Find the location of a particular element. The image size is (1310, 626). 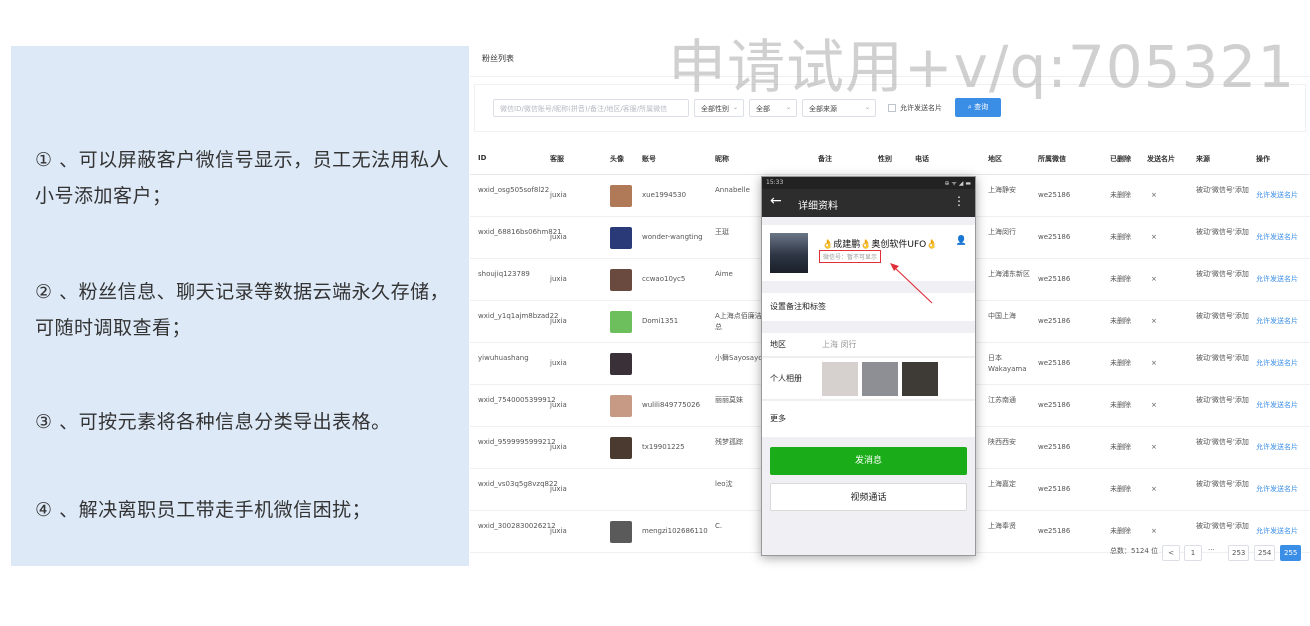

col-header-avatar: 头像 is located at coordinates (617, 159).